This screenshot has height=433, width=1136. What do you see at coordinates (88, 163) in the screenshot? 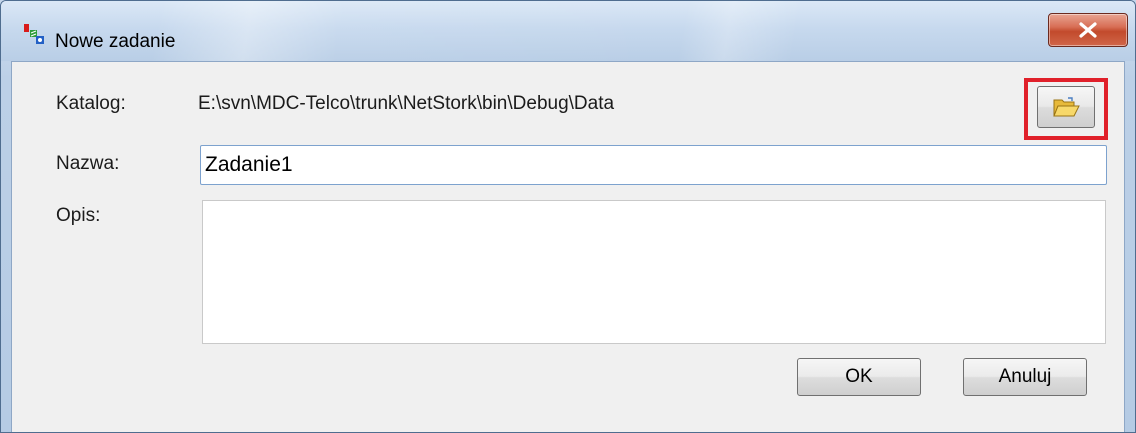
I see `name-label: Nazwa:` at bounding box center [88, 163].